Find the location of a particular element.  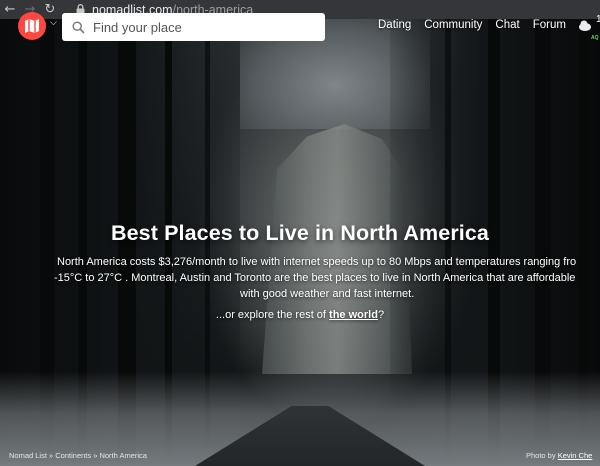

weather-value: 1 is located at coordinates (598, 19).